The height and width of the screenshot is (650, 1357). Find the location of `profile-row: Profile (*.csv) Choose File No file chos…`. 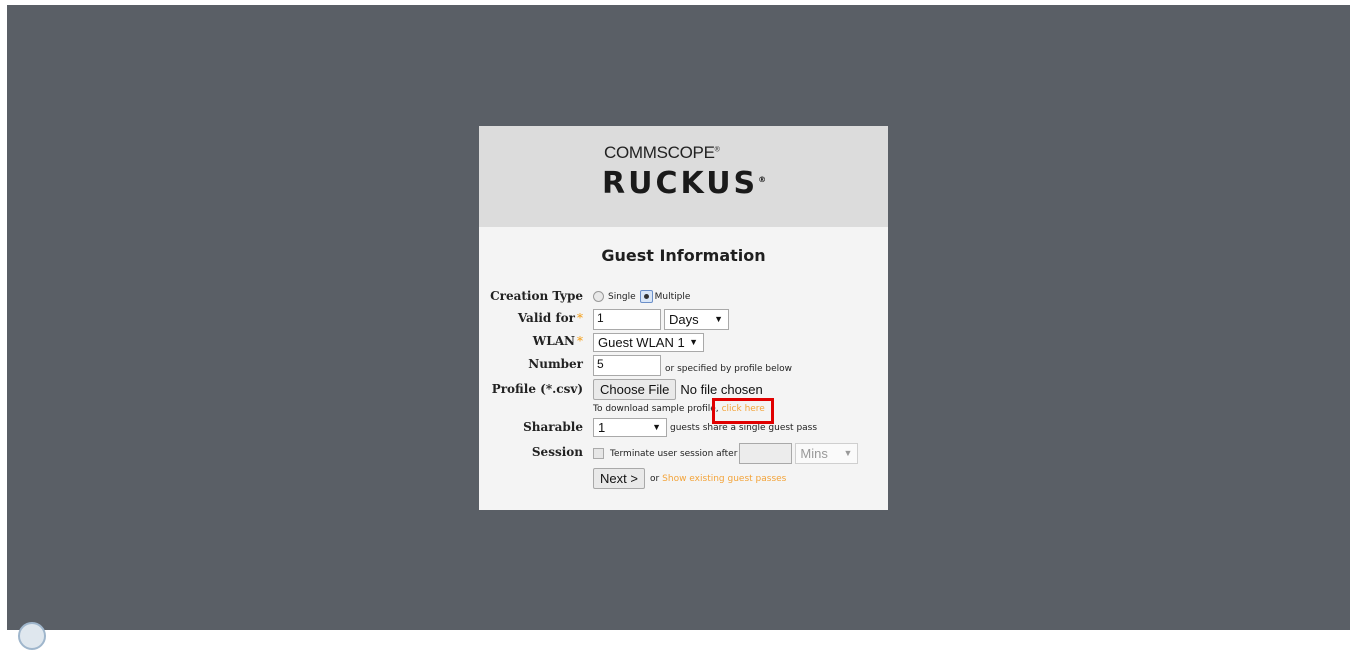

profile-row: Profile (*.csv) Choose File No file chos… is located at coordinates (683, 390).